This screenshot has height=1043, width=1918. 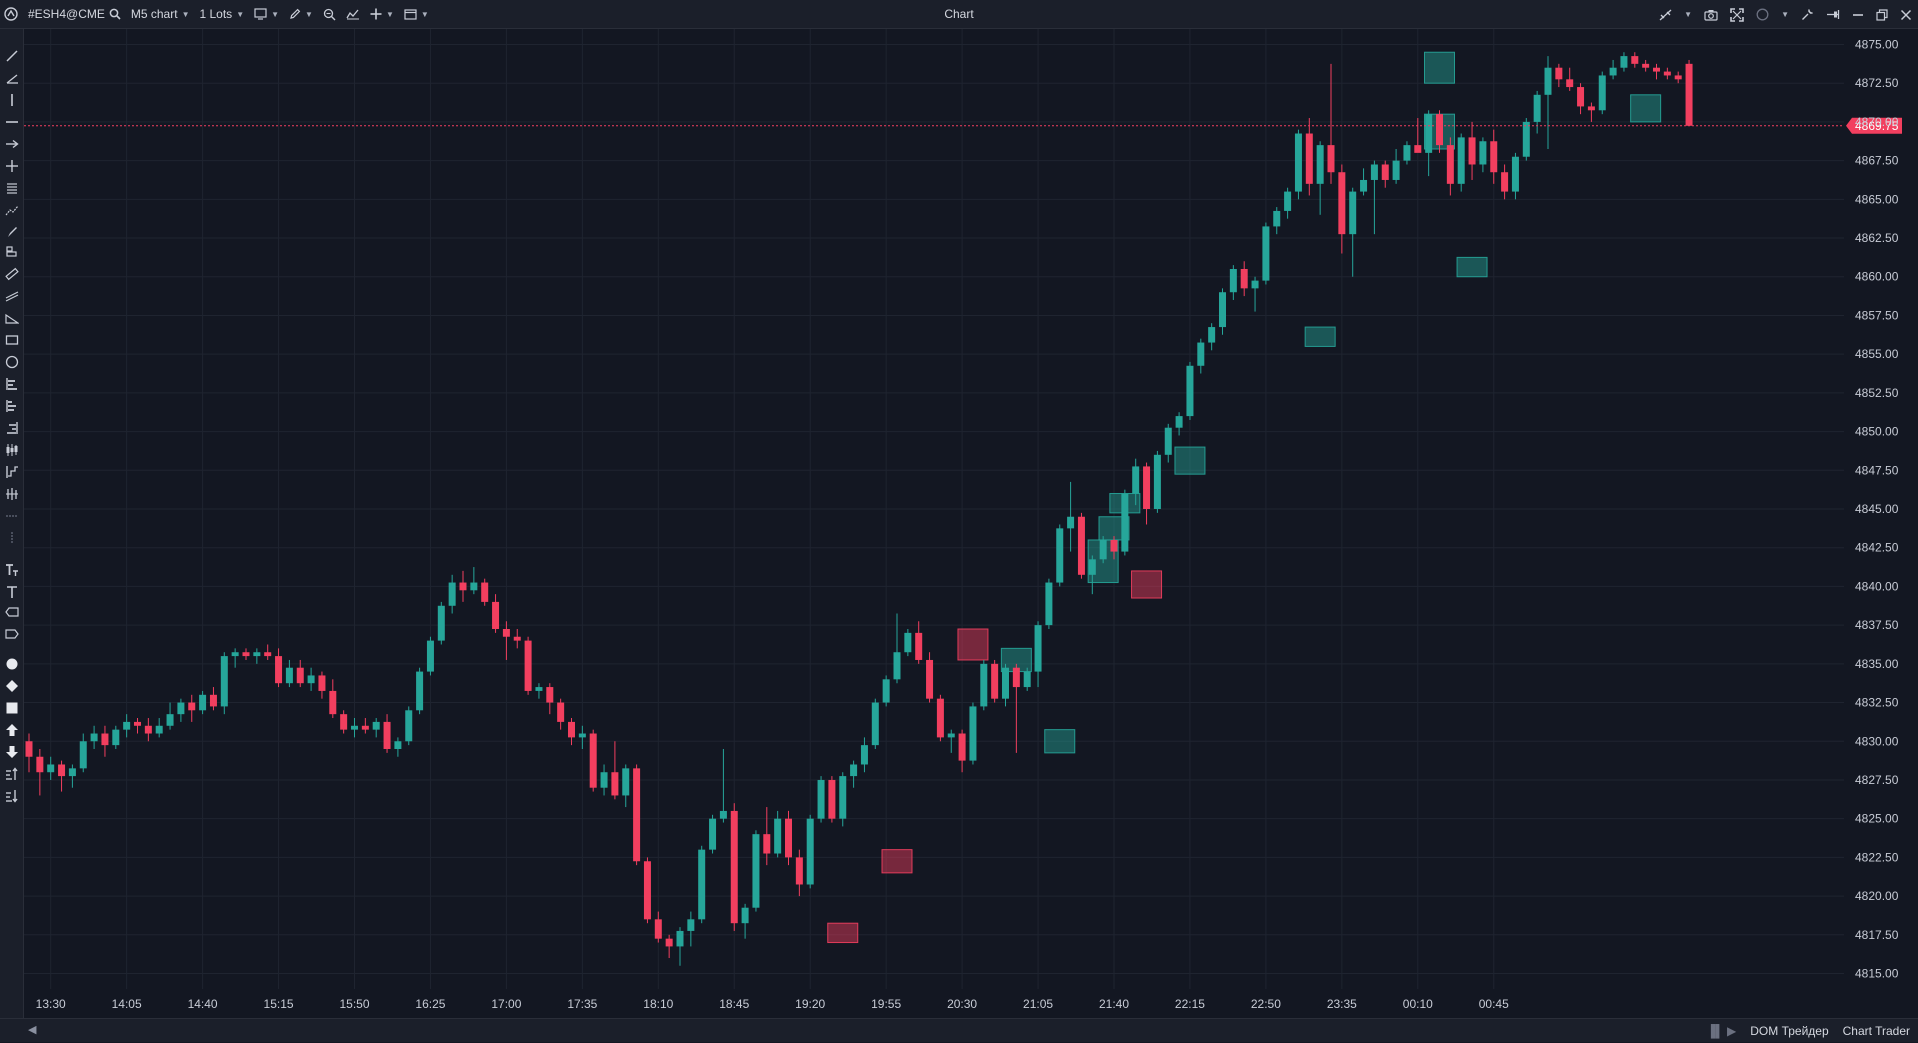 I want to click on time-tick-label: 21:05, so click(x=1038, y=1004).